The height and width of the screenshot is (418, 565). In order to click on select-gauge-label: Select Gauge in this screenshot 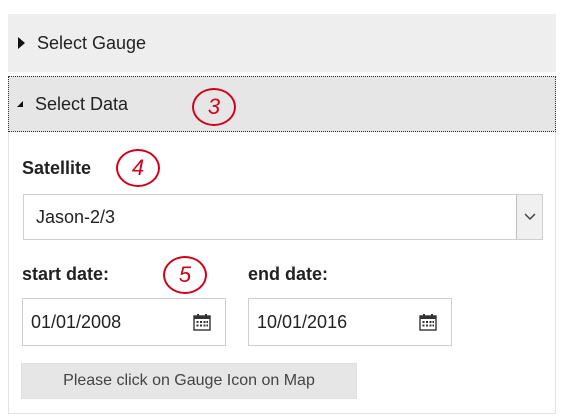, I will do `click(92, 42)`.